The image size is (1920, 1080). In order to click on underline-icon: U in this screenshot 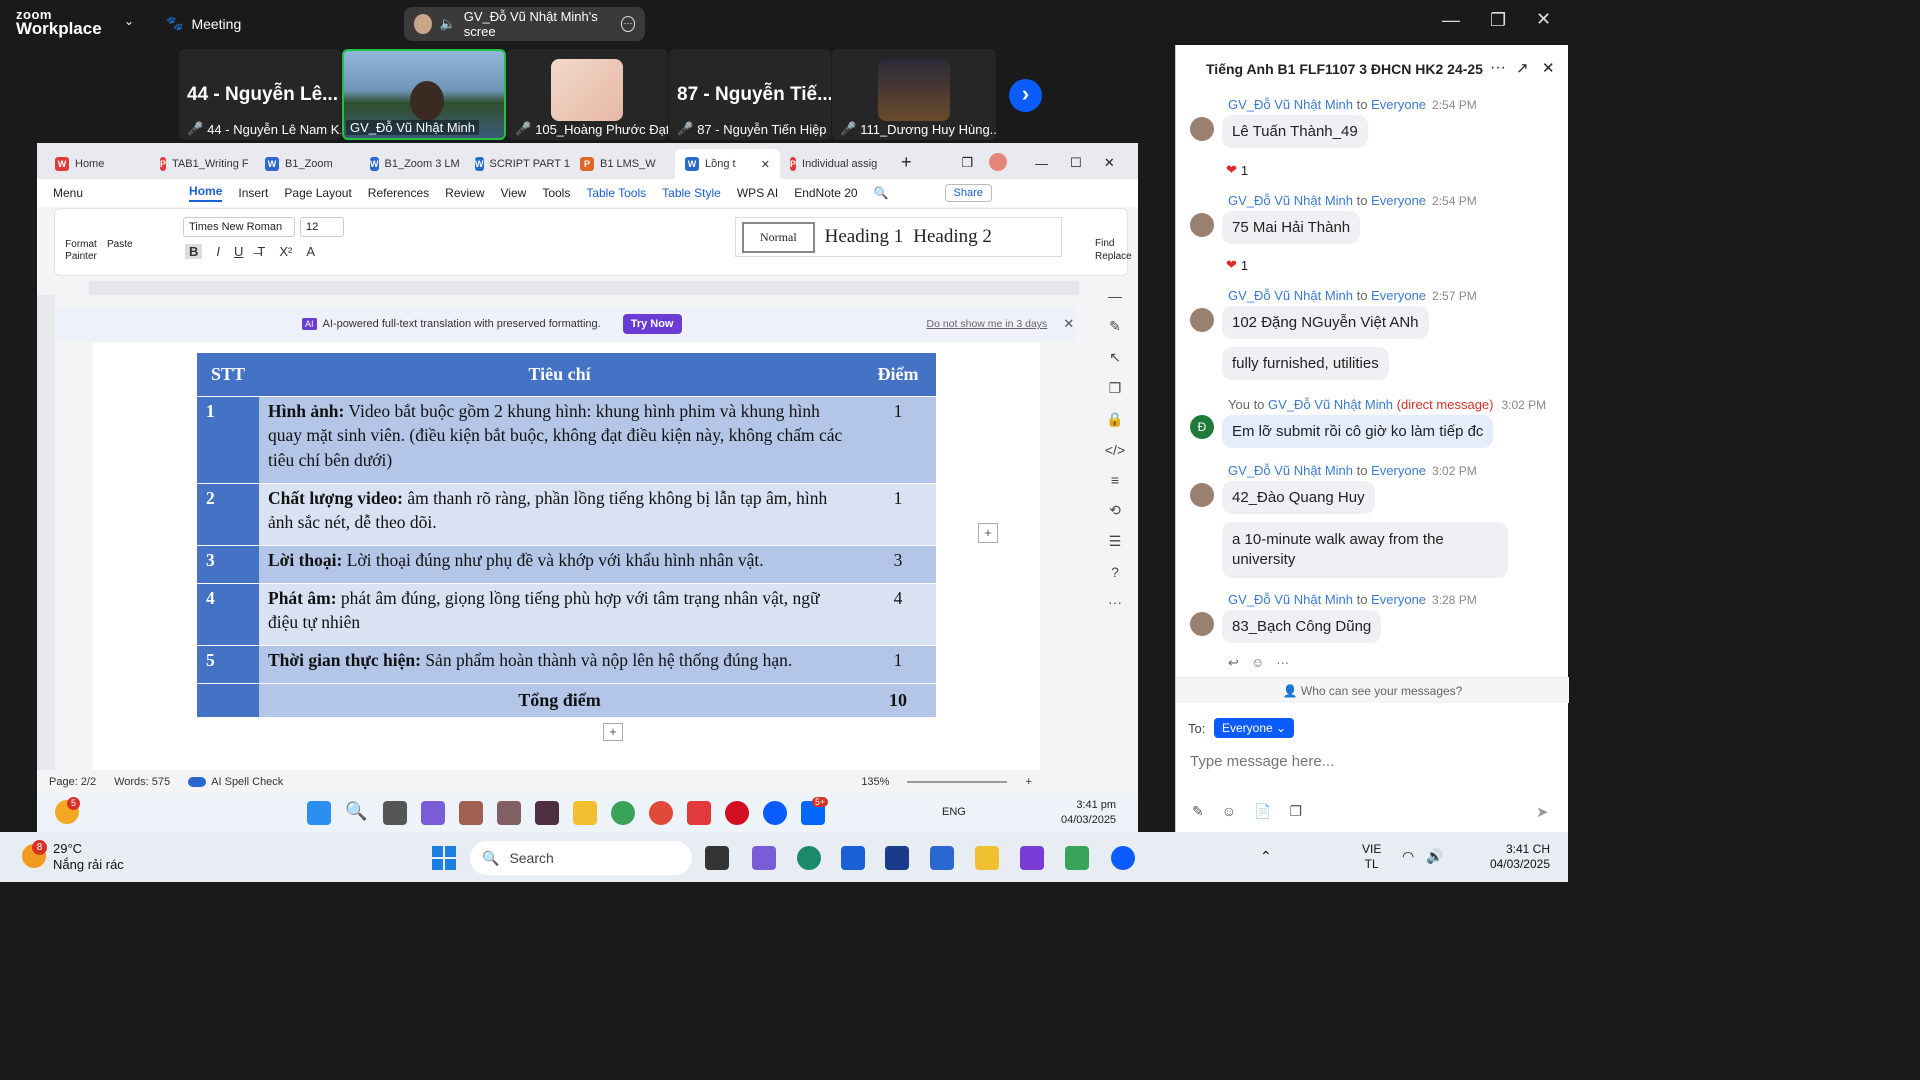, I will do `click(238, 251)`.